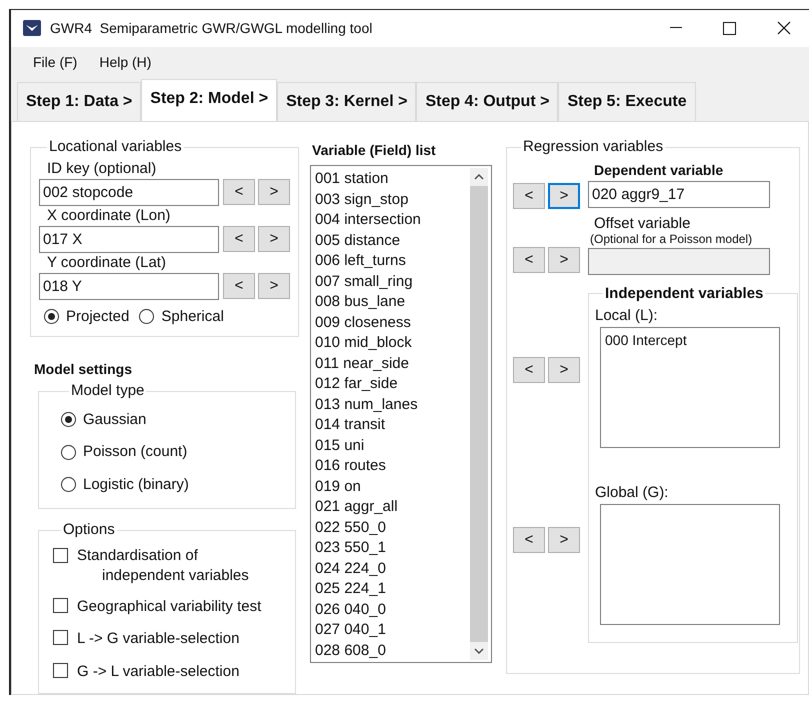 This screenshot has height=702, width=809. I want to click on list-item: 025 224_1, so click(392, 589).